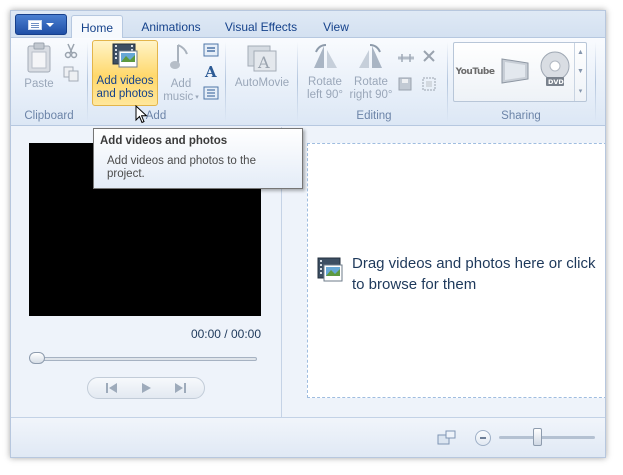 Image resolution: width=623 pixels, height=475 pixels. What do you see at coordinates (141, 114) in the screenshot?
I see `mouse-cursor-icon` at bounding box center [141, 114].